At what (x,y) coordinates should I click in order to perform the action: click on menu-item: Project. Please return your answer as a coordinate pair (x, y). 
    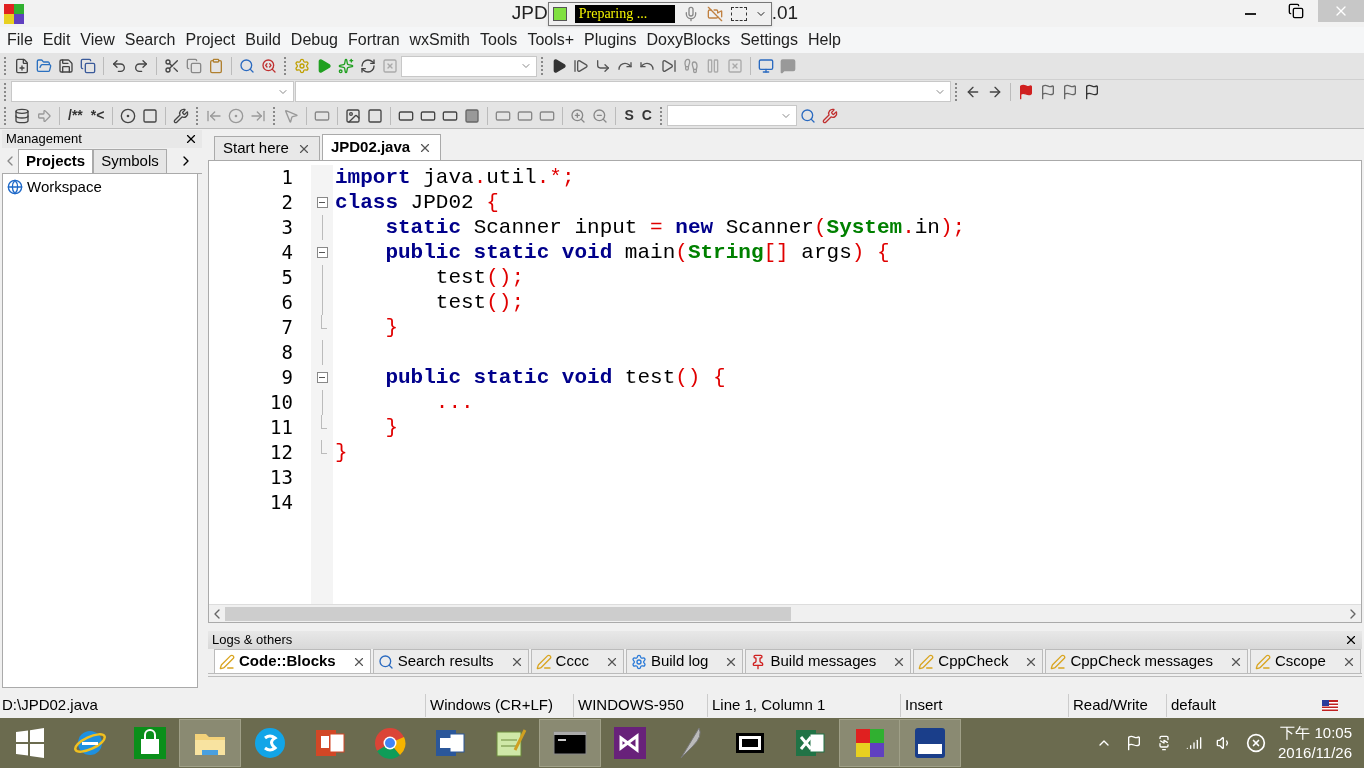
    Looking at the image, I should click on (210, 40).